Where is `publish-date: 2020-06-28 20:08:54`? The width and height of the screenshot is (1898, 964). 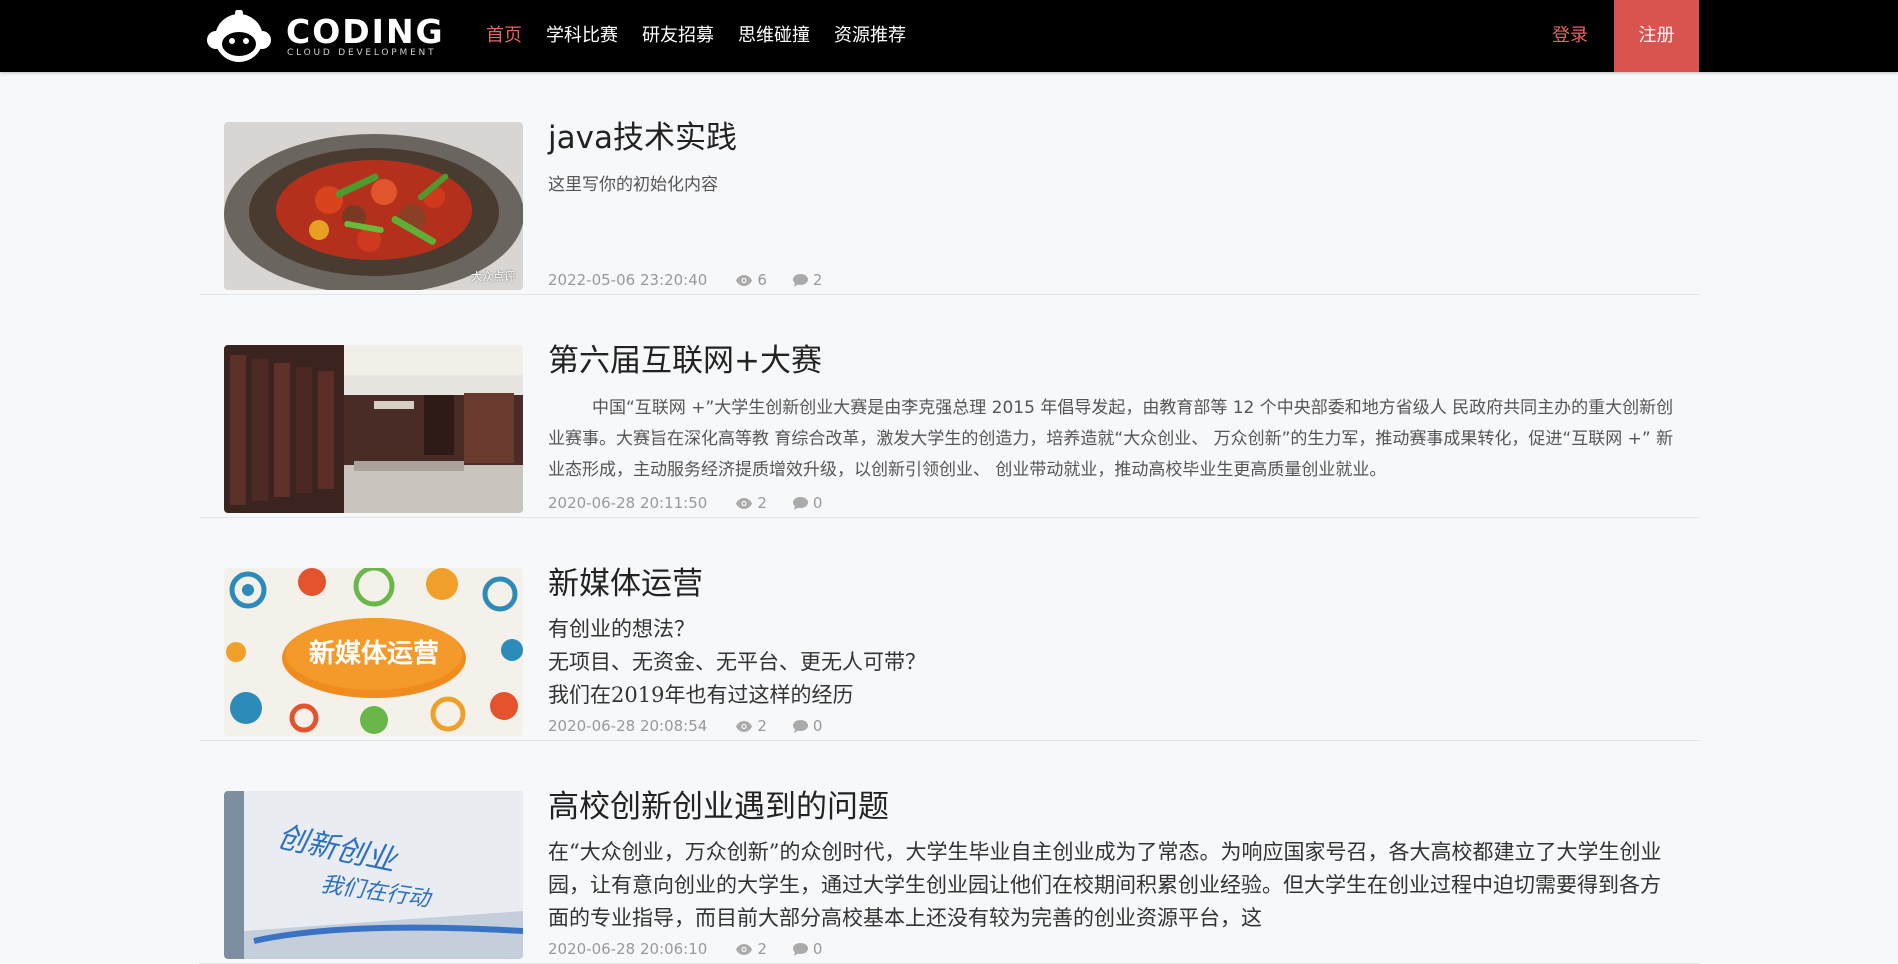
publish-date: 2020-06-28 20:08:54 is located at coordinates (628, 726).